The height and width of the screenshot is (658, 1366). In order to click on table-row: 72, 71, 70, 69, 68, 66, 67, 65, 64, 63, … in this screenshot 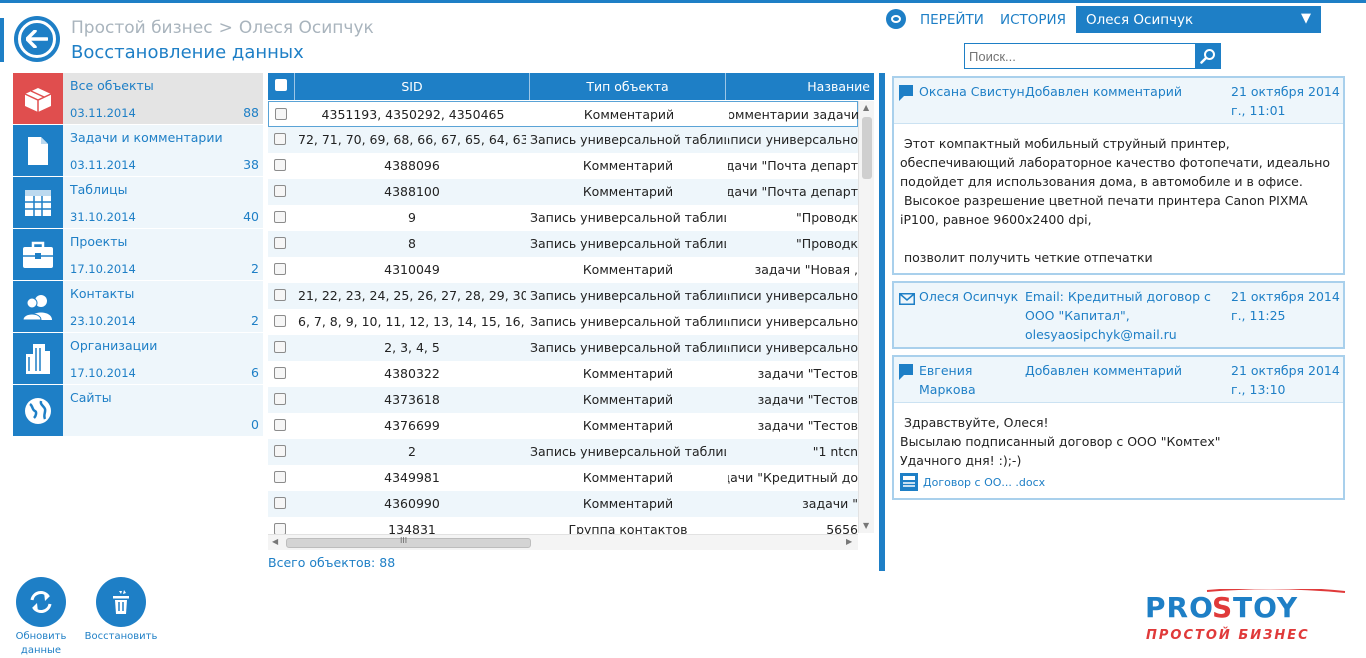, I will do `click(563, 140)`.